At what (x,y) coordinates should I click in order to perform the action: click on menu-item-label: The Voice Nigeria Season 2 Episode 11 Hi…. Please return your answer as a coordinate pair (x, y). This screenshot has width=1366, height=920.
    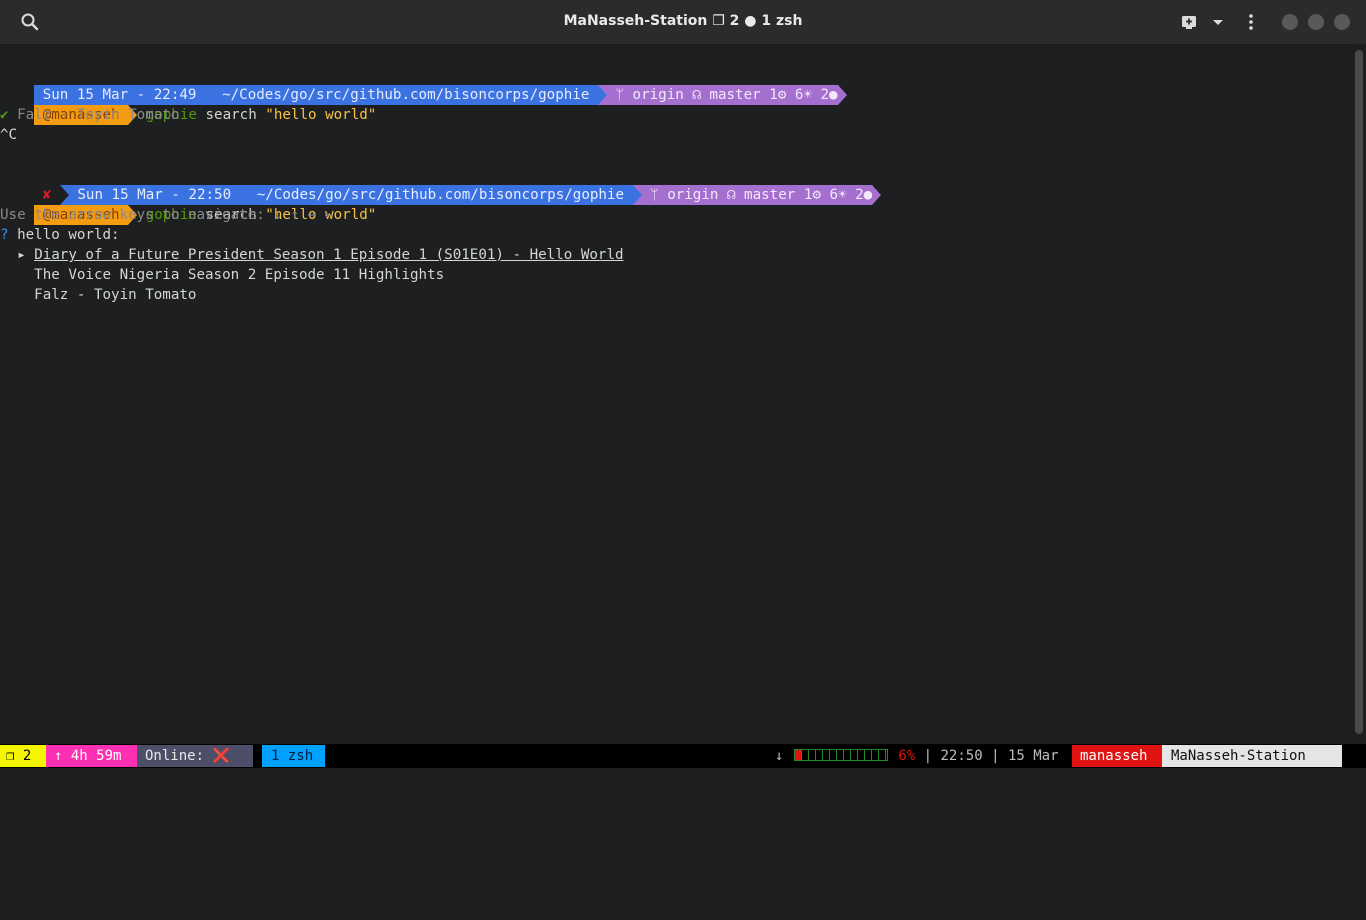
    Looking at the image, I should click on (239, 275).